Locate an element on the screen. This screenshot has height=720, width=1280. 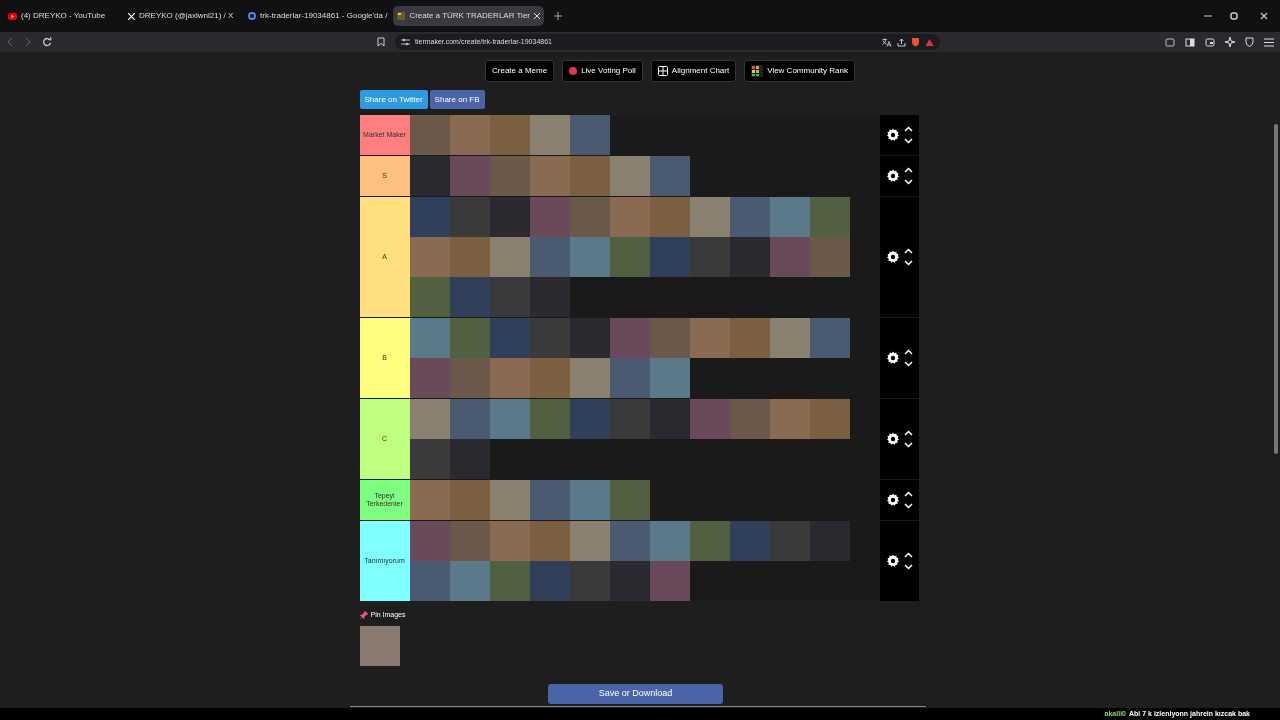
x-logo-icon is located at coordinates (131, 16).